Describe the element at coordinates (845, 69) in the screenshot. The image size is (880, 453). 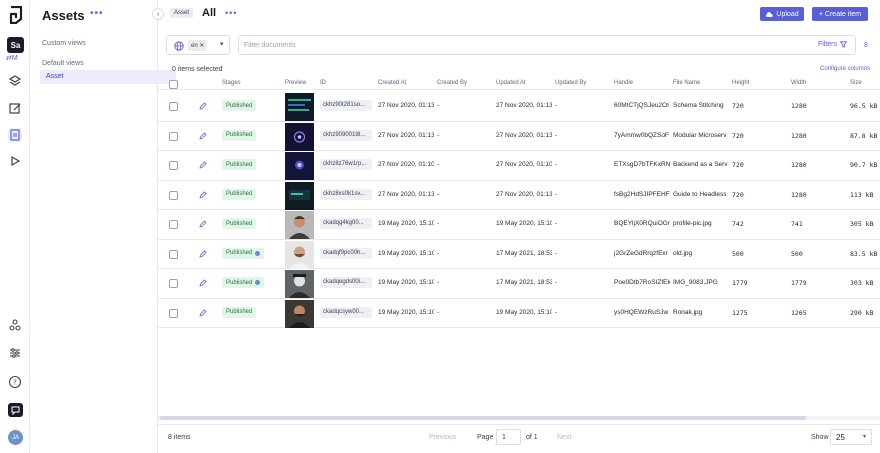
I see `configure-columns-link: Configure columns` at that location.